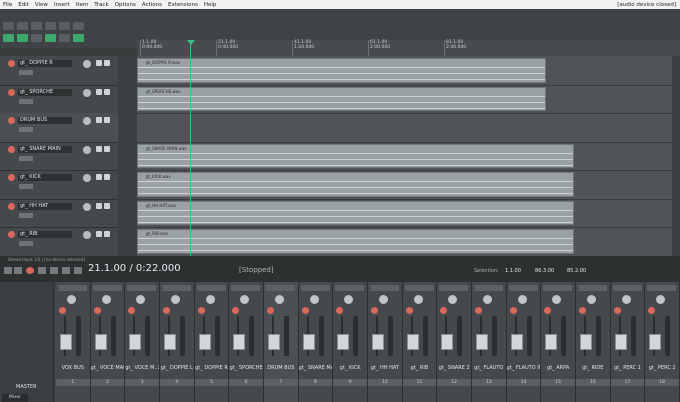  I want to click on timecode-display: 21.1.00 / 0:22.000, so click(134, 268).